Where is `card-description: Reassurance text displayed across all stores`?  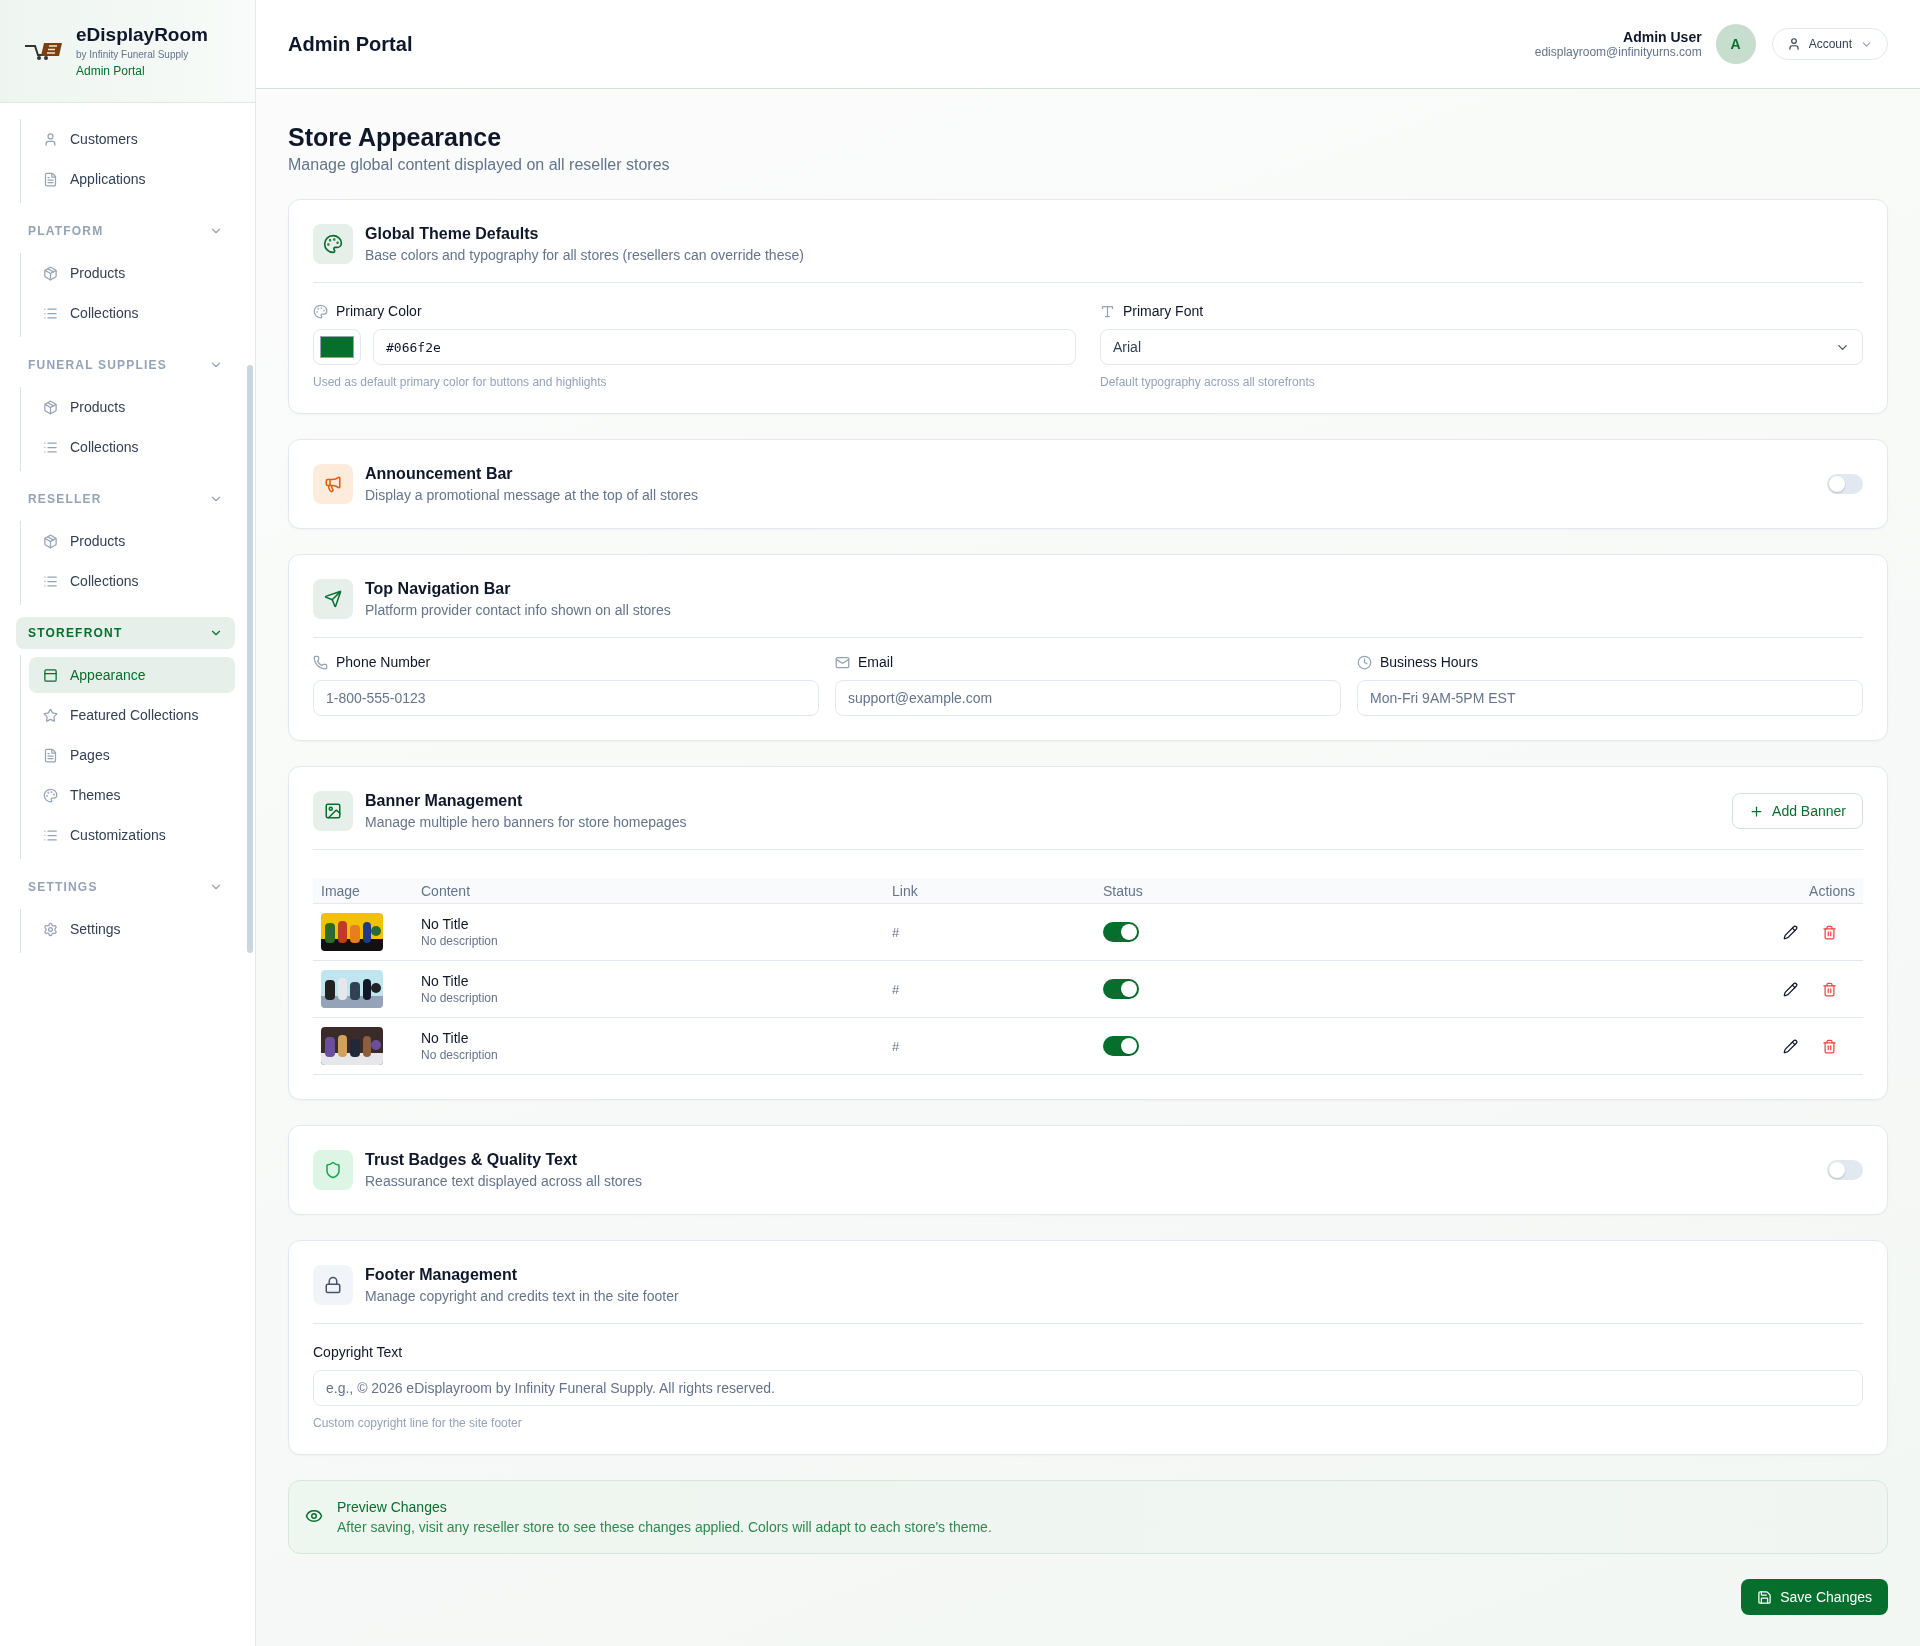
card-description: Reassurance text displayed across all stores is located at coordinates (504, 1181).